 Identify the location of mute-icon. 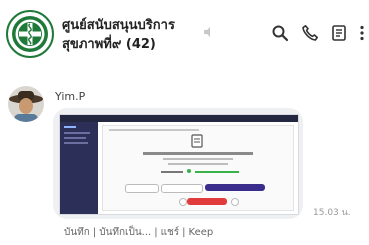
(207, 32).